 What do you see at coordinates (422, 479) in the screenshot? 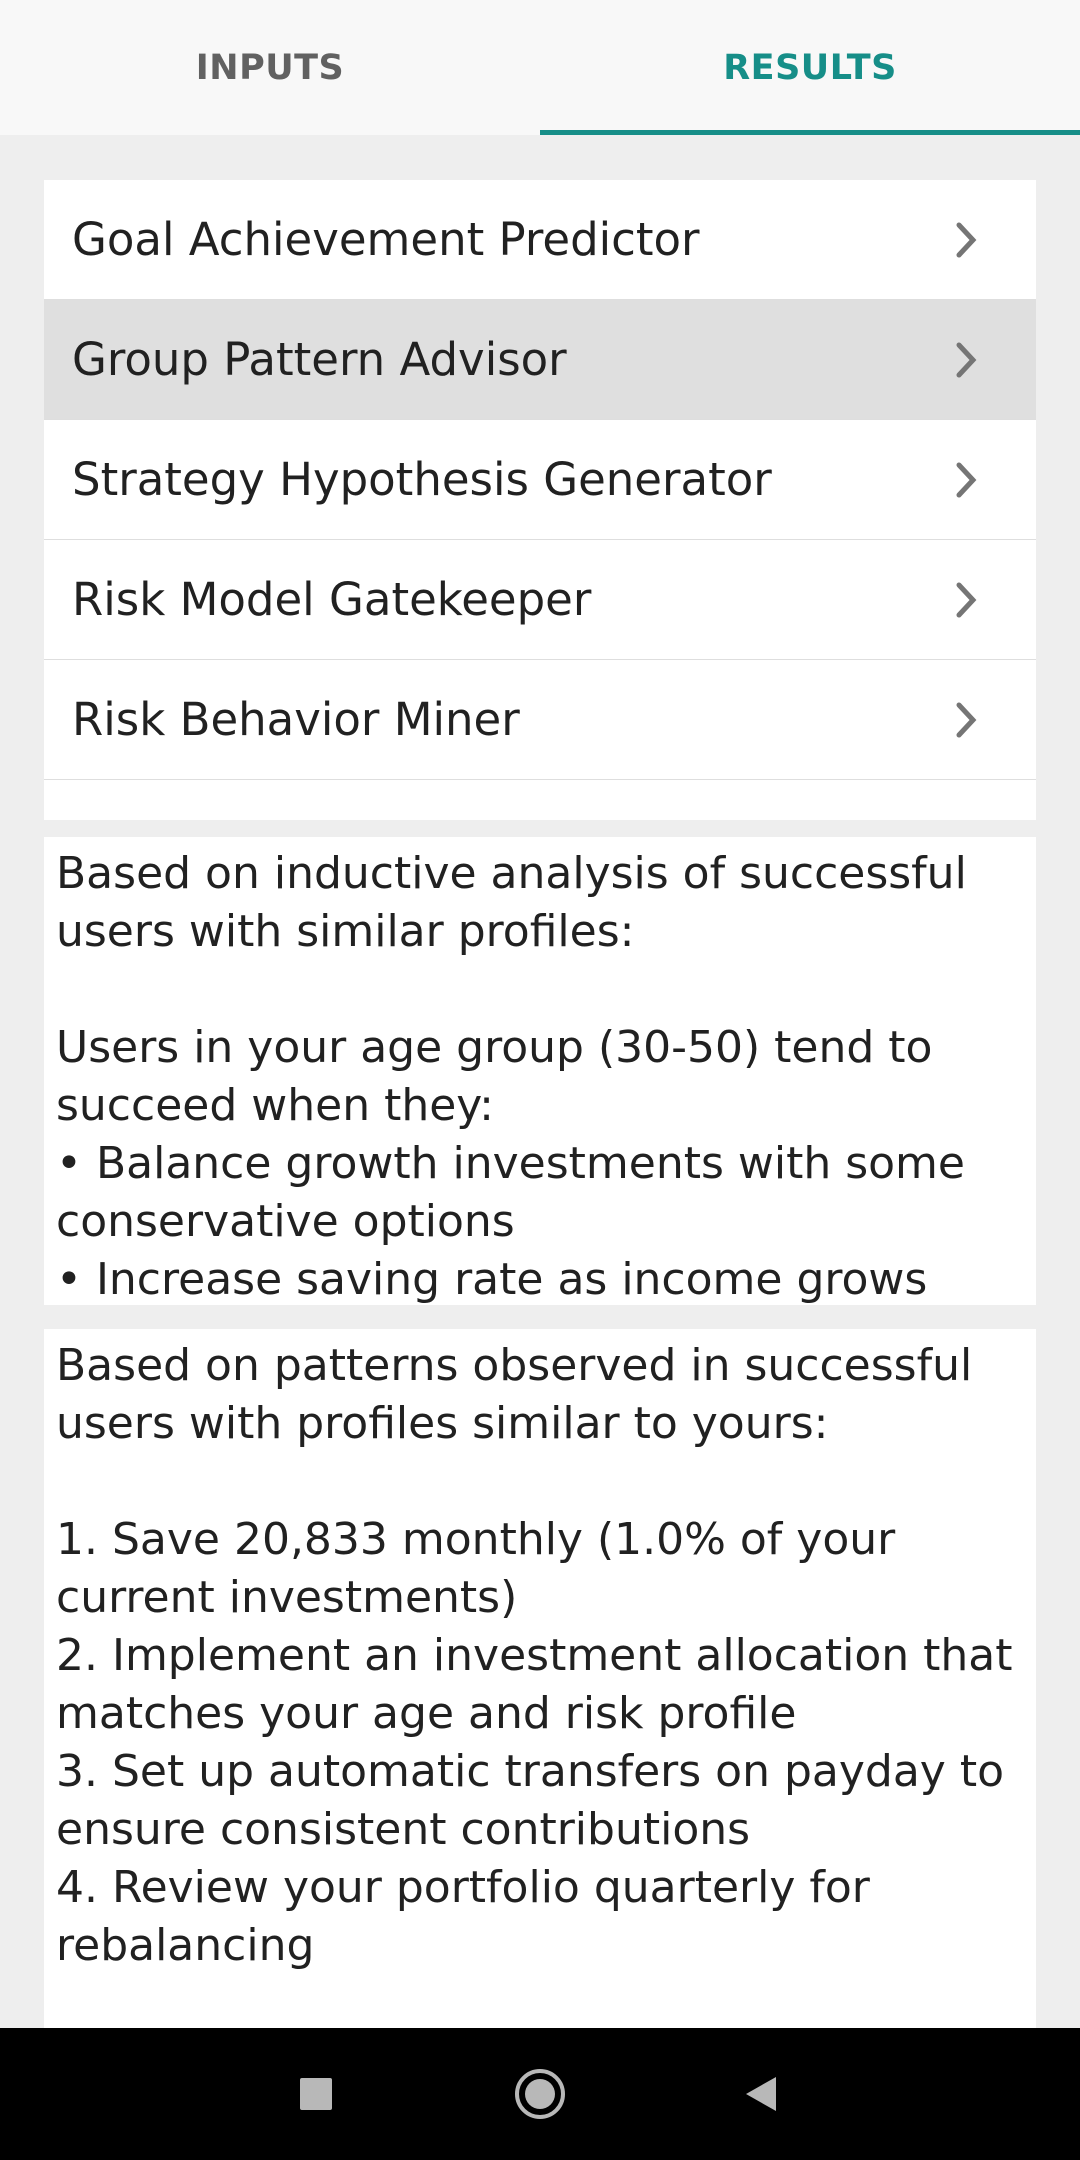
I see `menu-item-label: Strategy Hypothesis Generator` at bounding box center [422, 479].